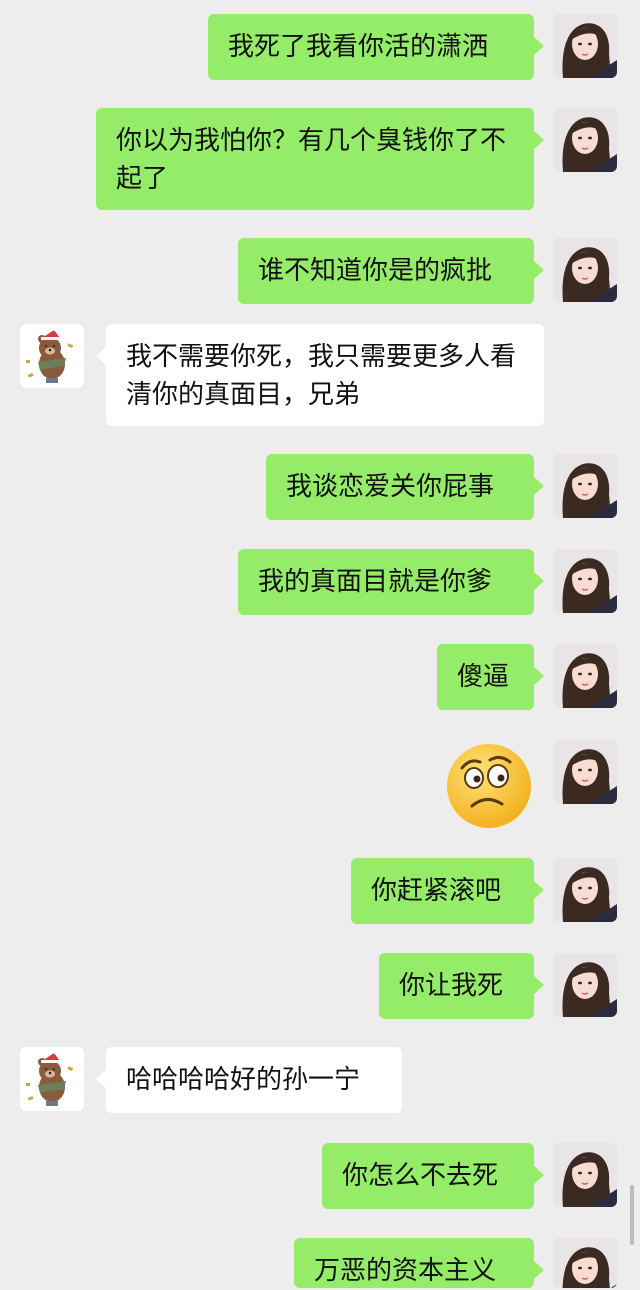 Image resolution: width=640 pixels, height=1290 pixels. I want to click on other-message-bubble: 我不需要你死，我只需要更多人看清你的真面目，兄弟, so click(320, 375).